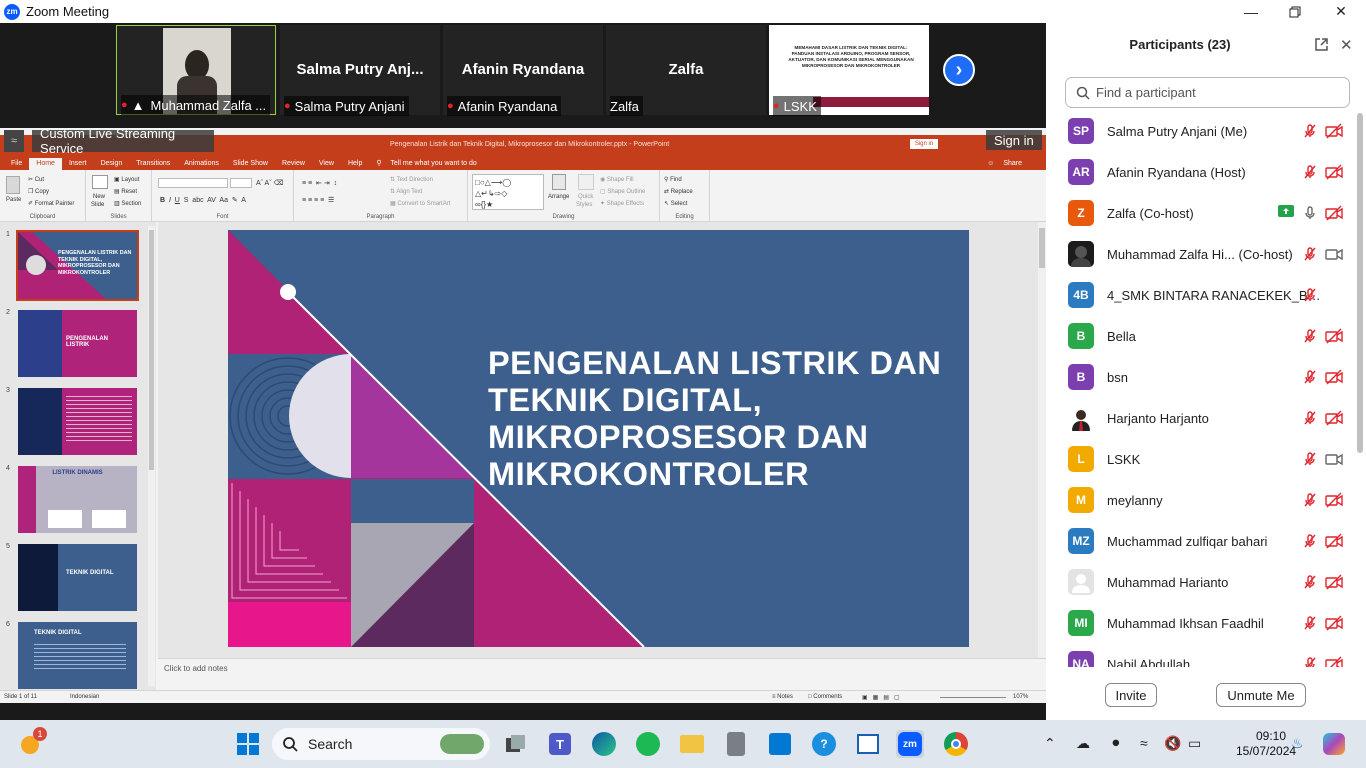 This screenshot has height=768, width=1366. I want to click on font-name-select, so click(193, 183).